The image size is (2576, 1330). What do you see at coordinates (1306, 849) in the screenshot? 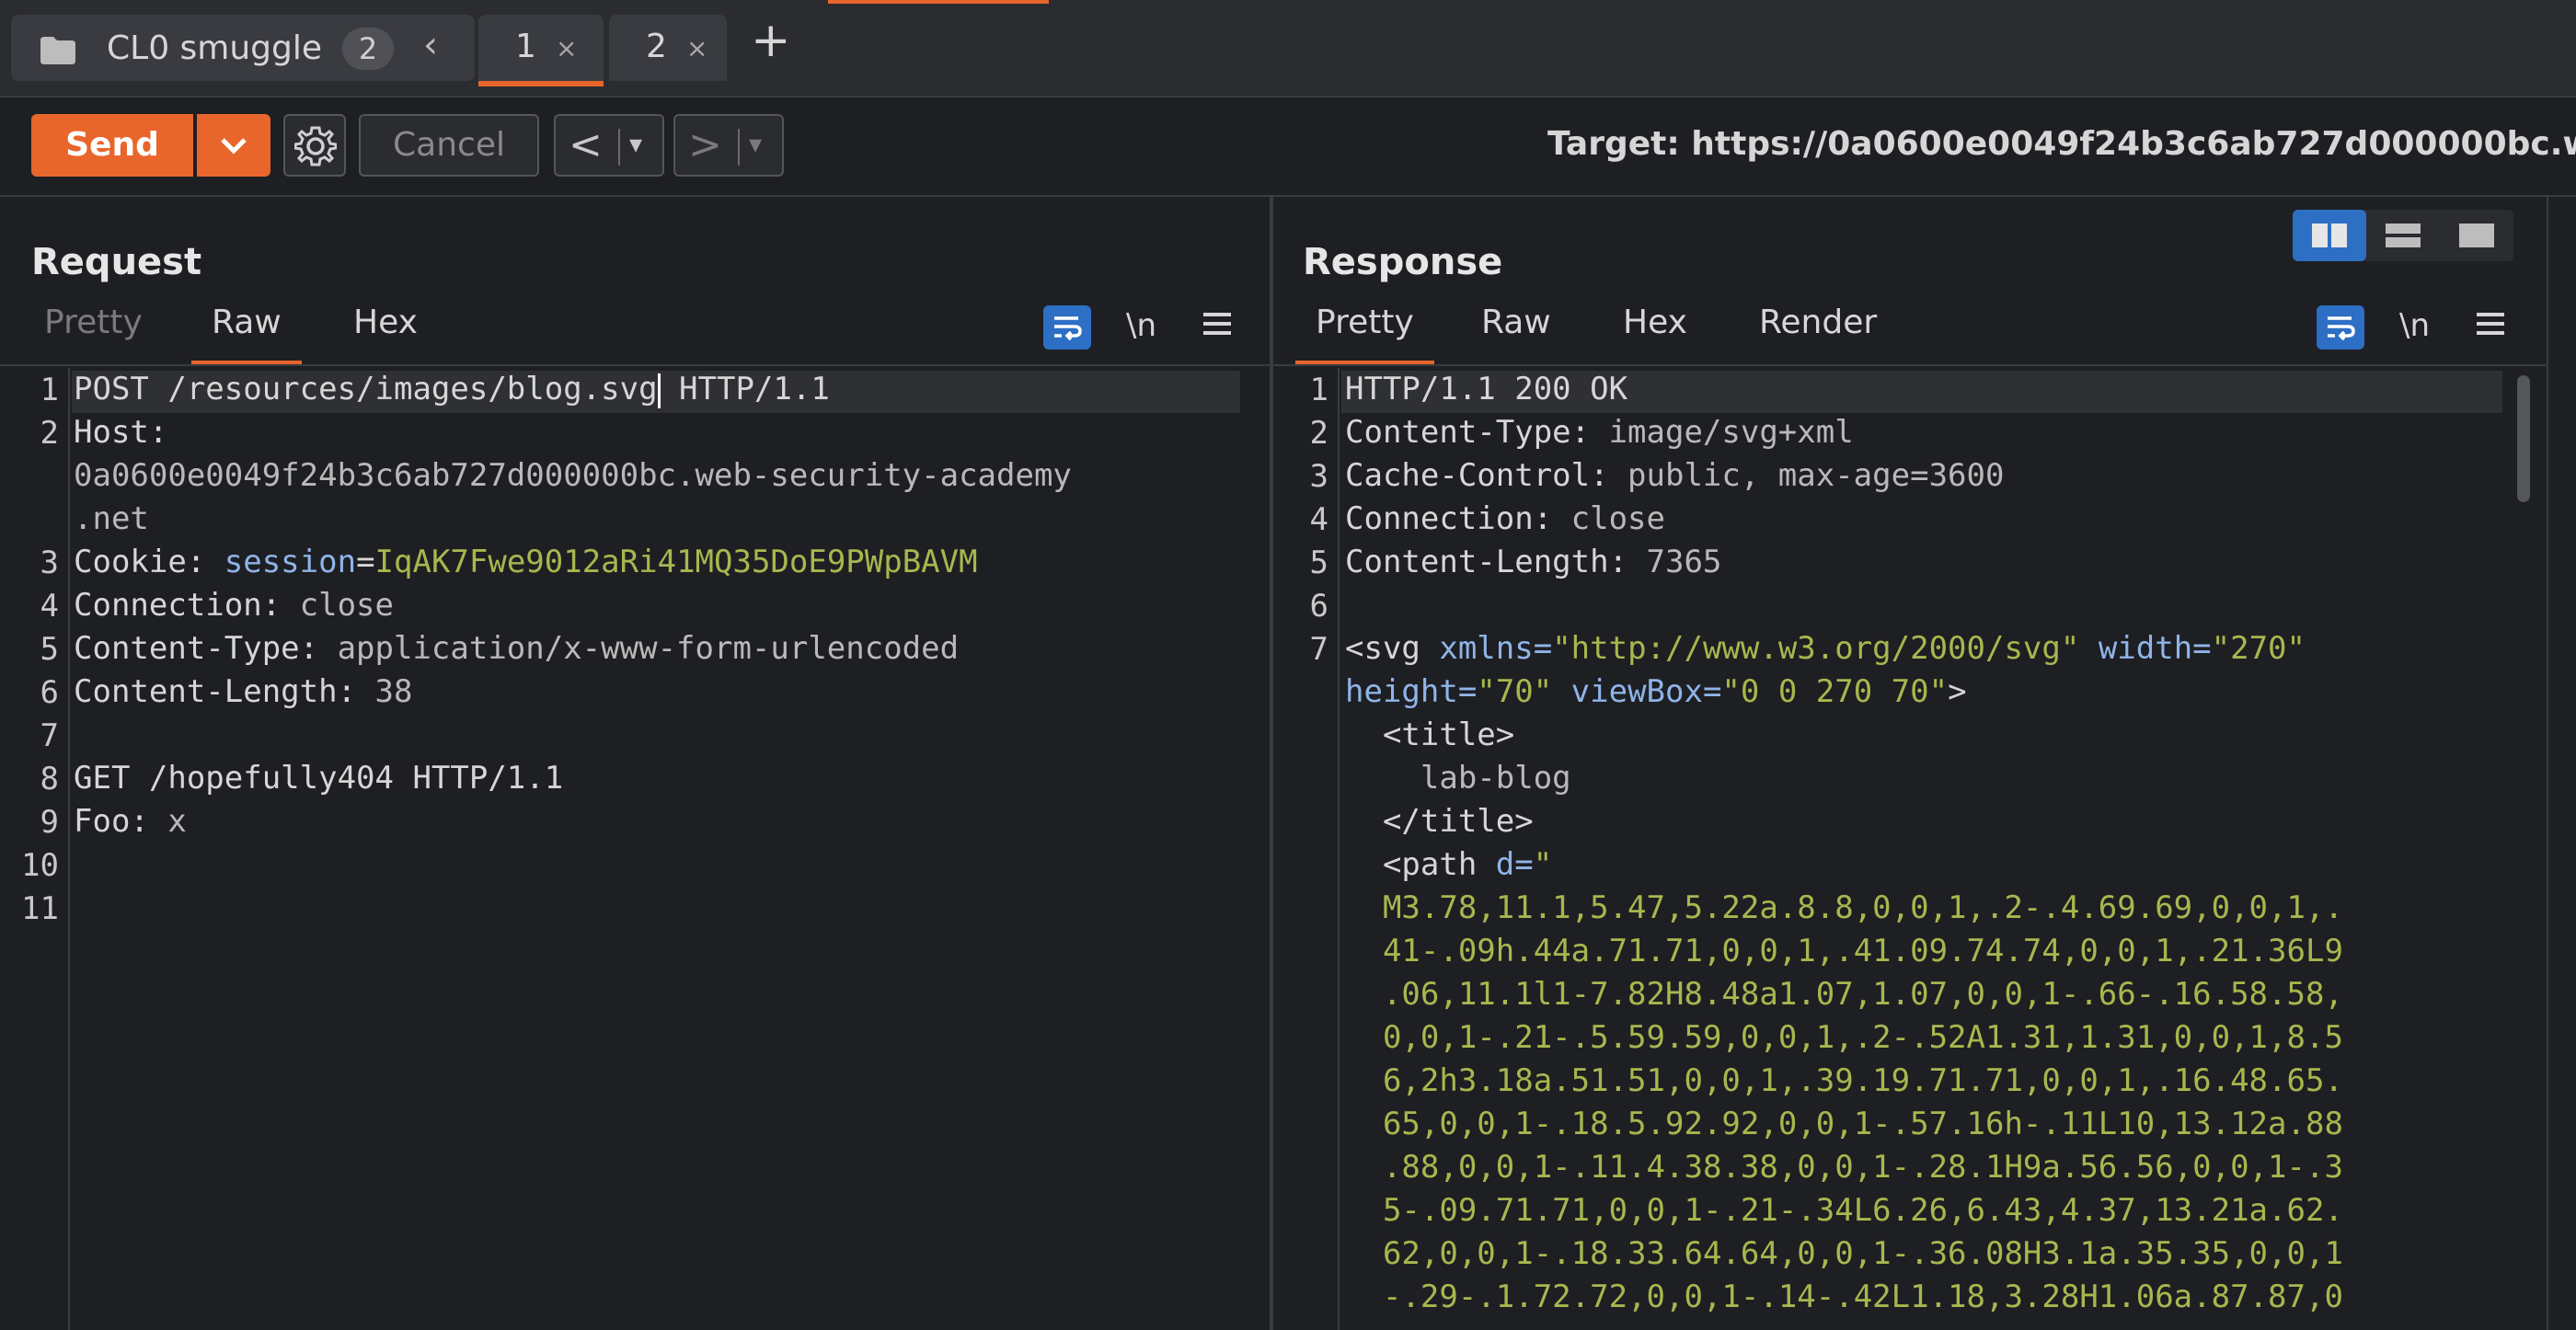
I see `line-number-gutter: 1 2 3 4 5 6 7` at bounding box center [1306, 849].